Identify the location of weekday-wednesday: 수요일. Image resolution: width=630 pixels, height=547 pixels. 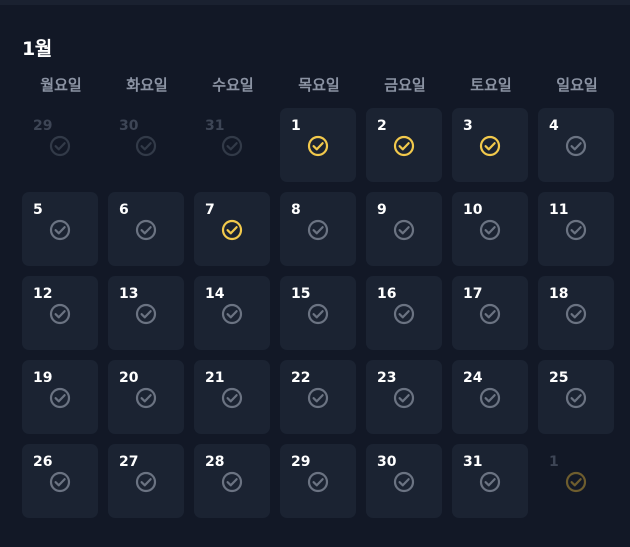
(233, 85).